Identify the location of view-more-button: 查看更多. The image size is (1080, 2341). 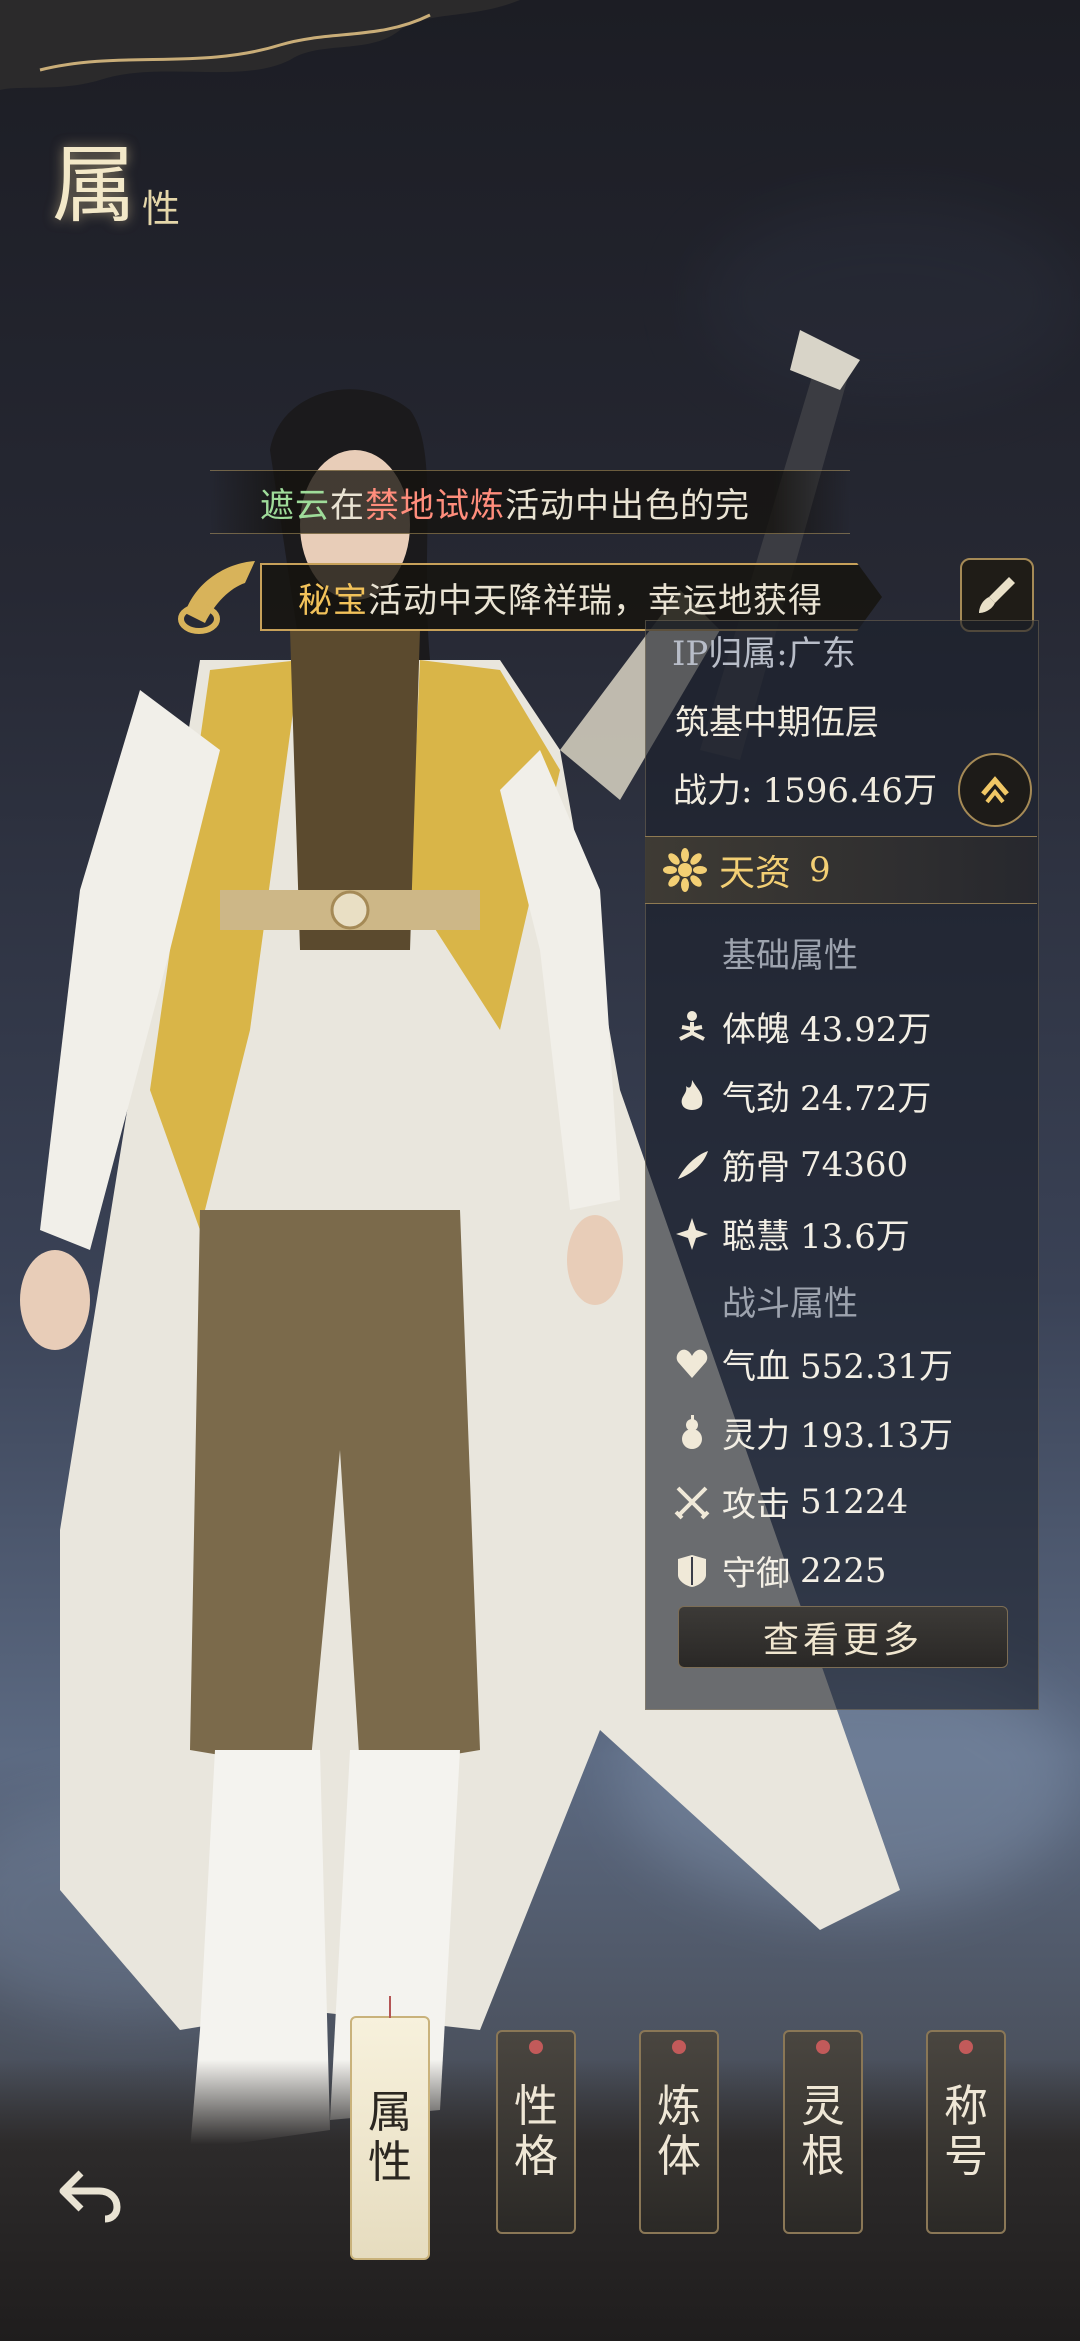
(843, 1637).